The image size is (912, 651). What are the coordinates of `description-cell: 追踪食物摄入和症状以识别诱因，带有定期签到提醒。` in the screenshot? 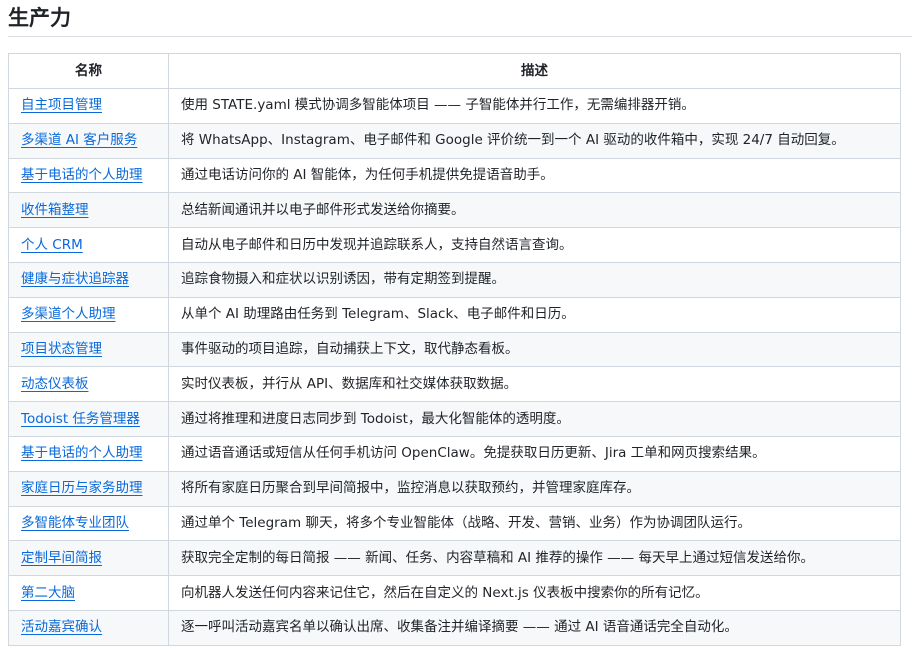 It's located at (534, 279).